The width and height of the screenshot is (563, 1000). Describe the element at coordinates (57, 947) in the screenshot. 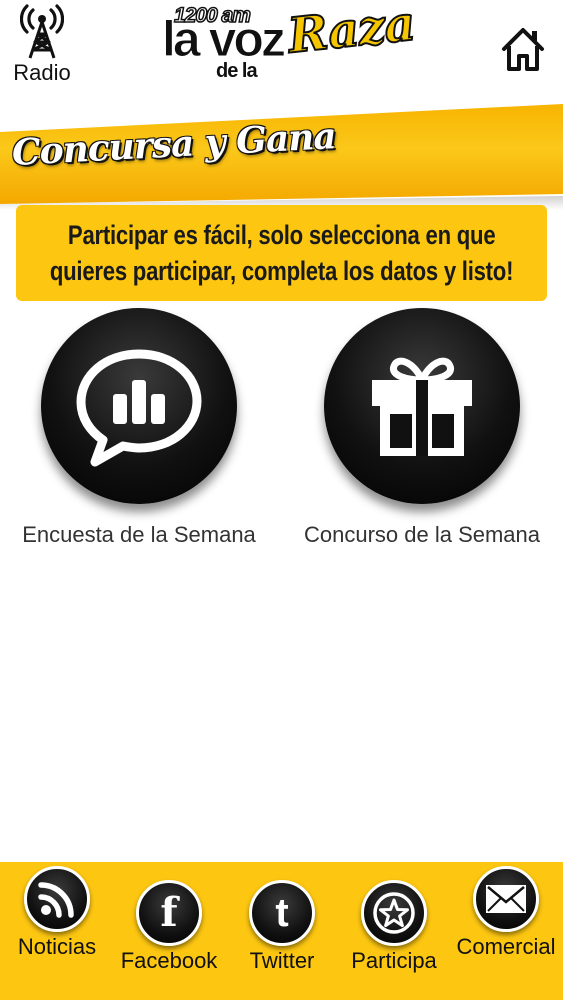

I see `nav-noticias-label: Noticias` at that location.